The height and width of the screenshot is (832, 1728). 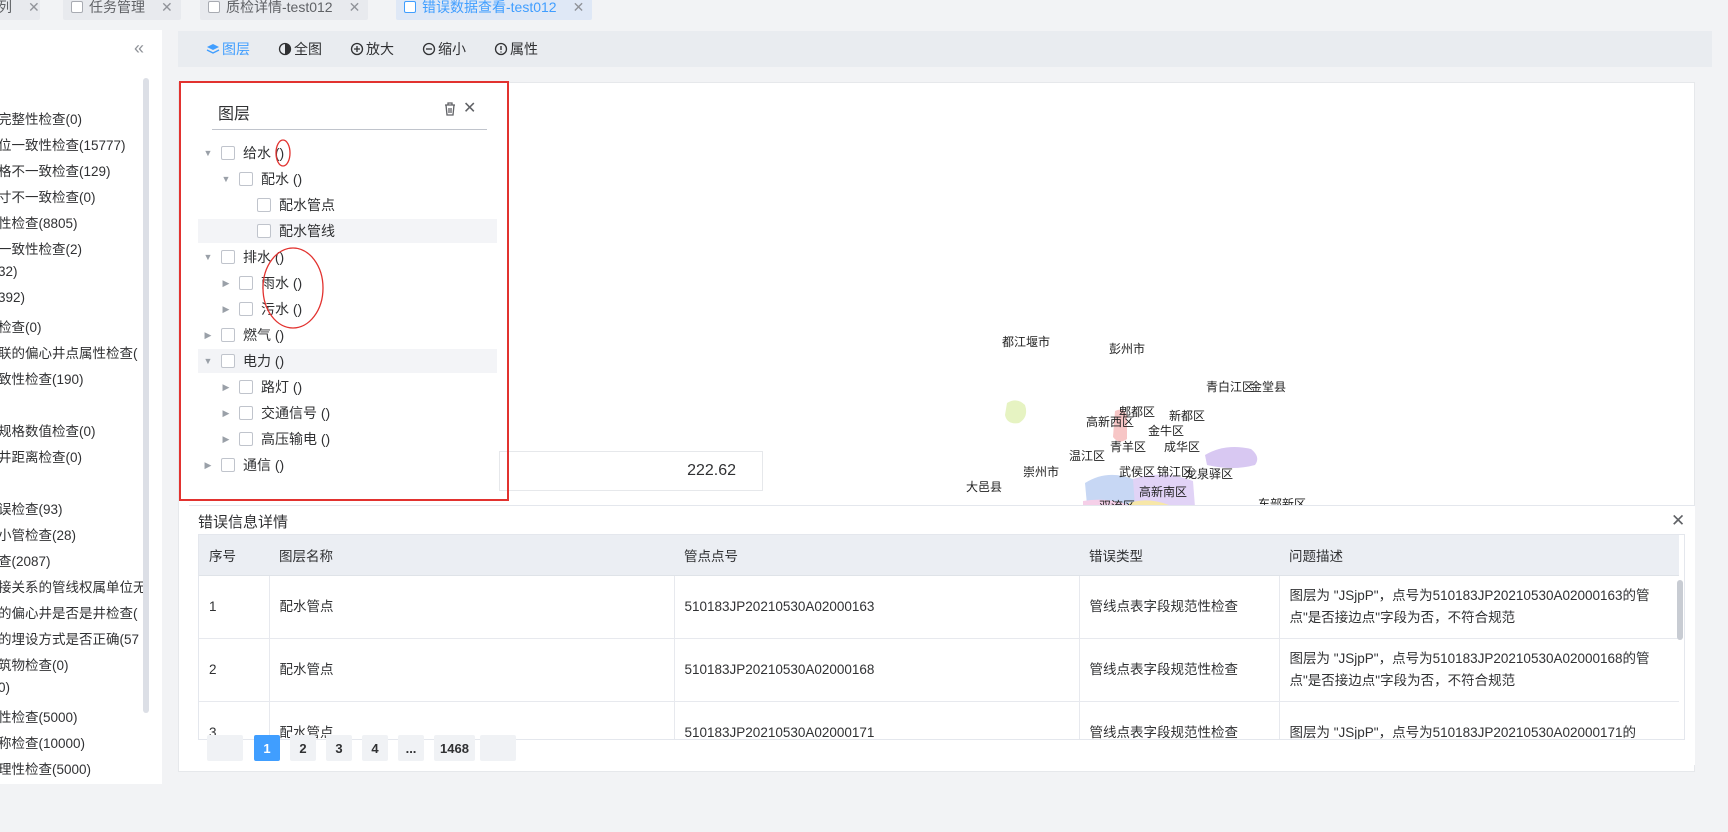 I want to click on check-list-item: 接关系的管线权属单位无, so click(x=73, y=586).